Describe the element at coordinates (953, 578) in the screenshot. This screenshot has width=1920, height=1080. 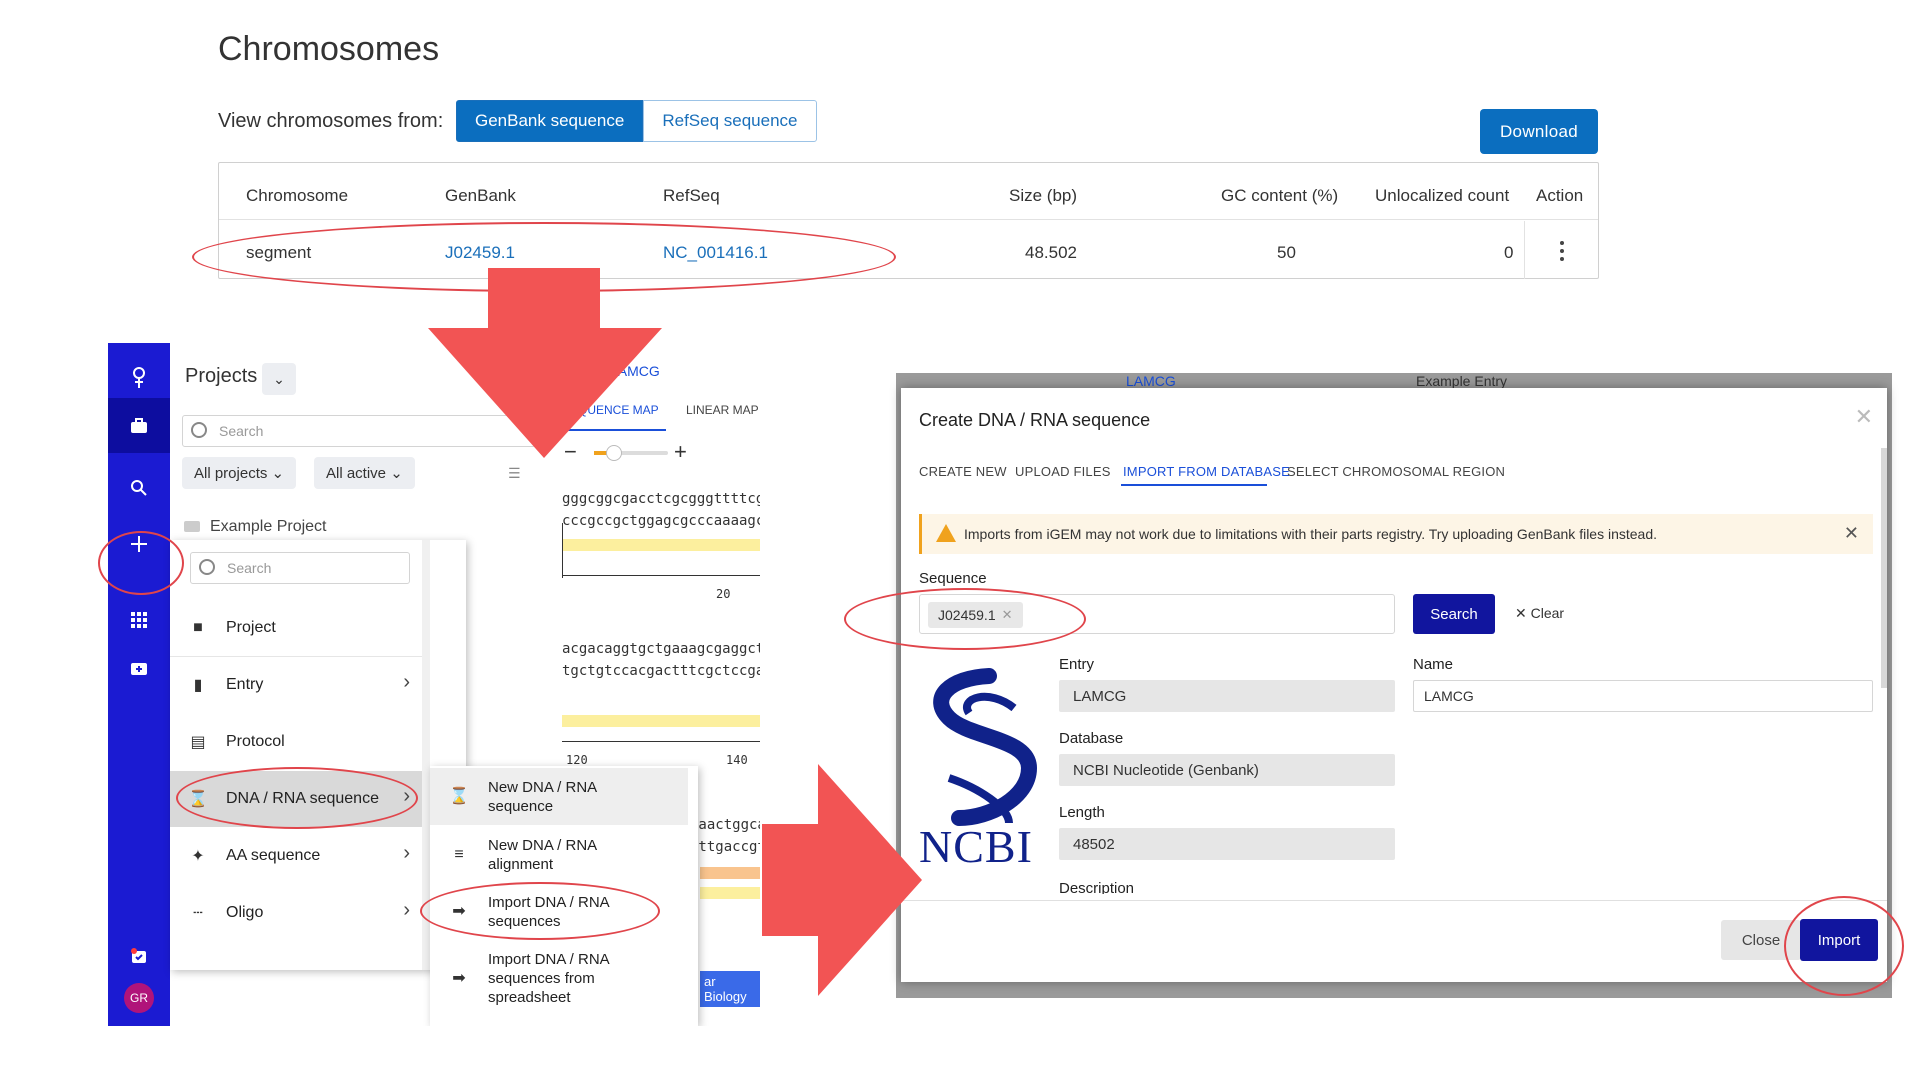
I see `sequence-label: Sequence` at that location.